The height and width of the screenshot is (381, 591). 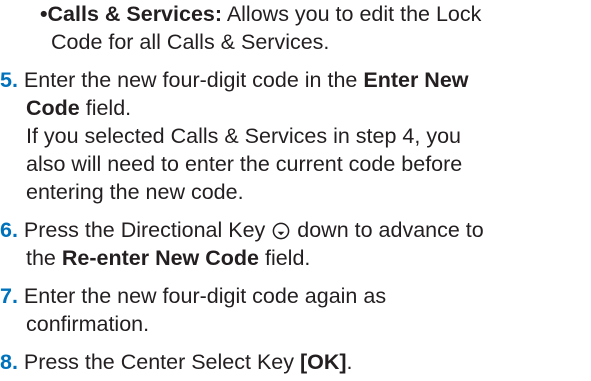 What do you see at coordinates (9, 362) in the screenshot?
I see `step-8-number: 8.` at bounding box center [9, 362].